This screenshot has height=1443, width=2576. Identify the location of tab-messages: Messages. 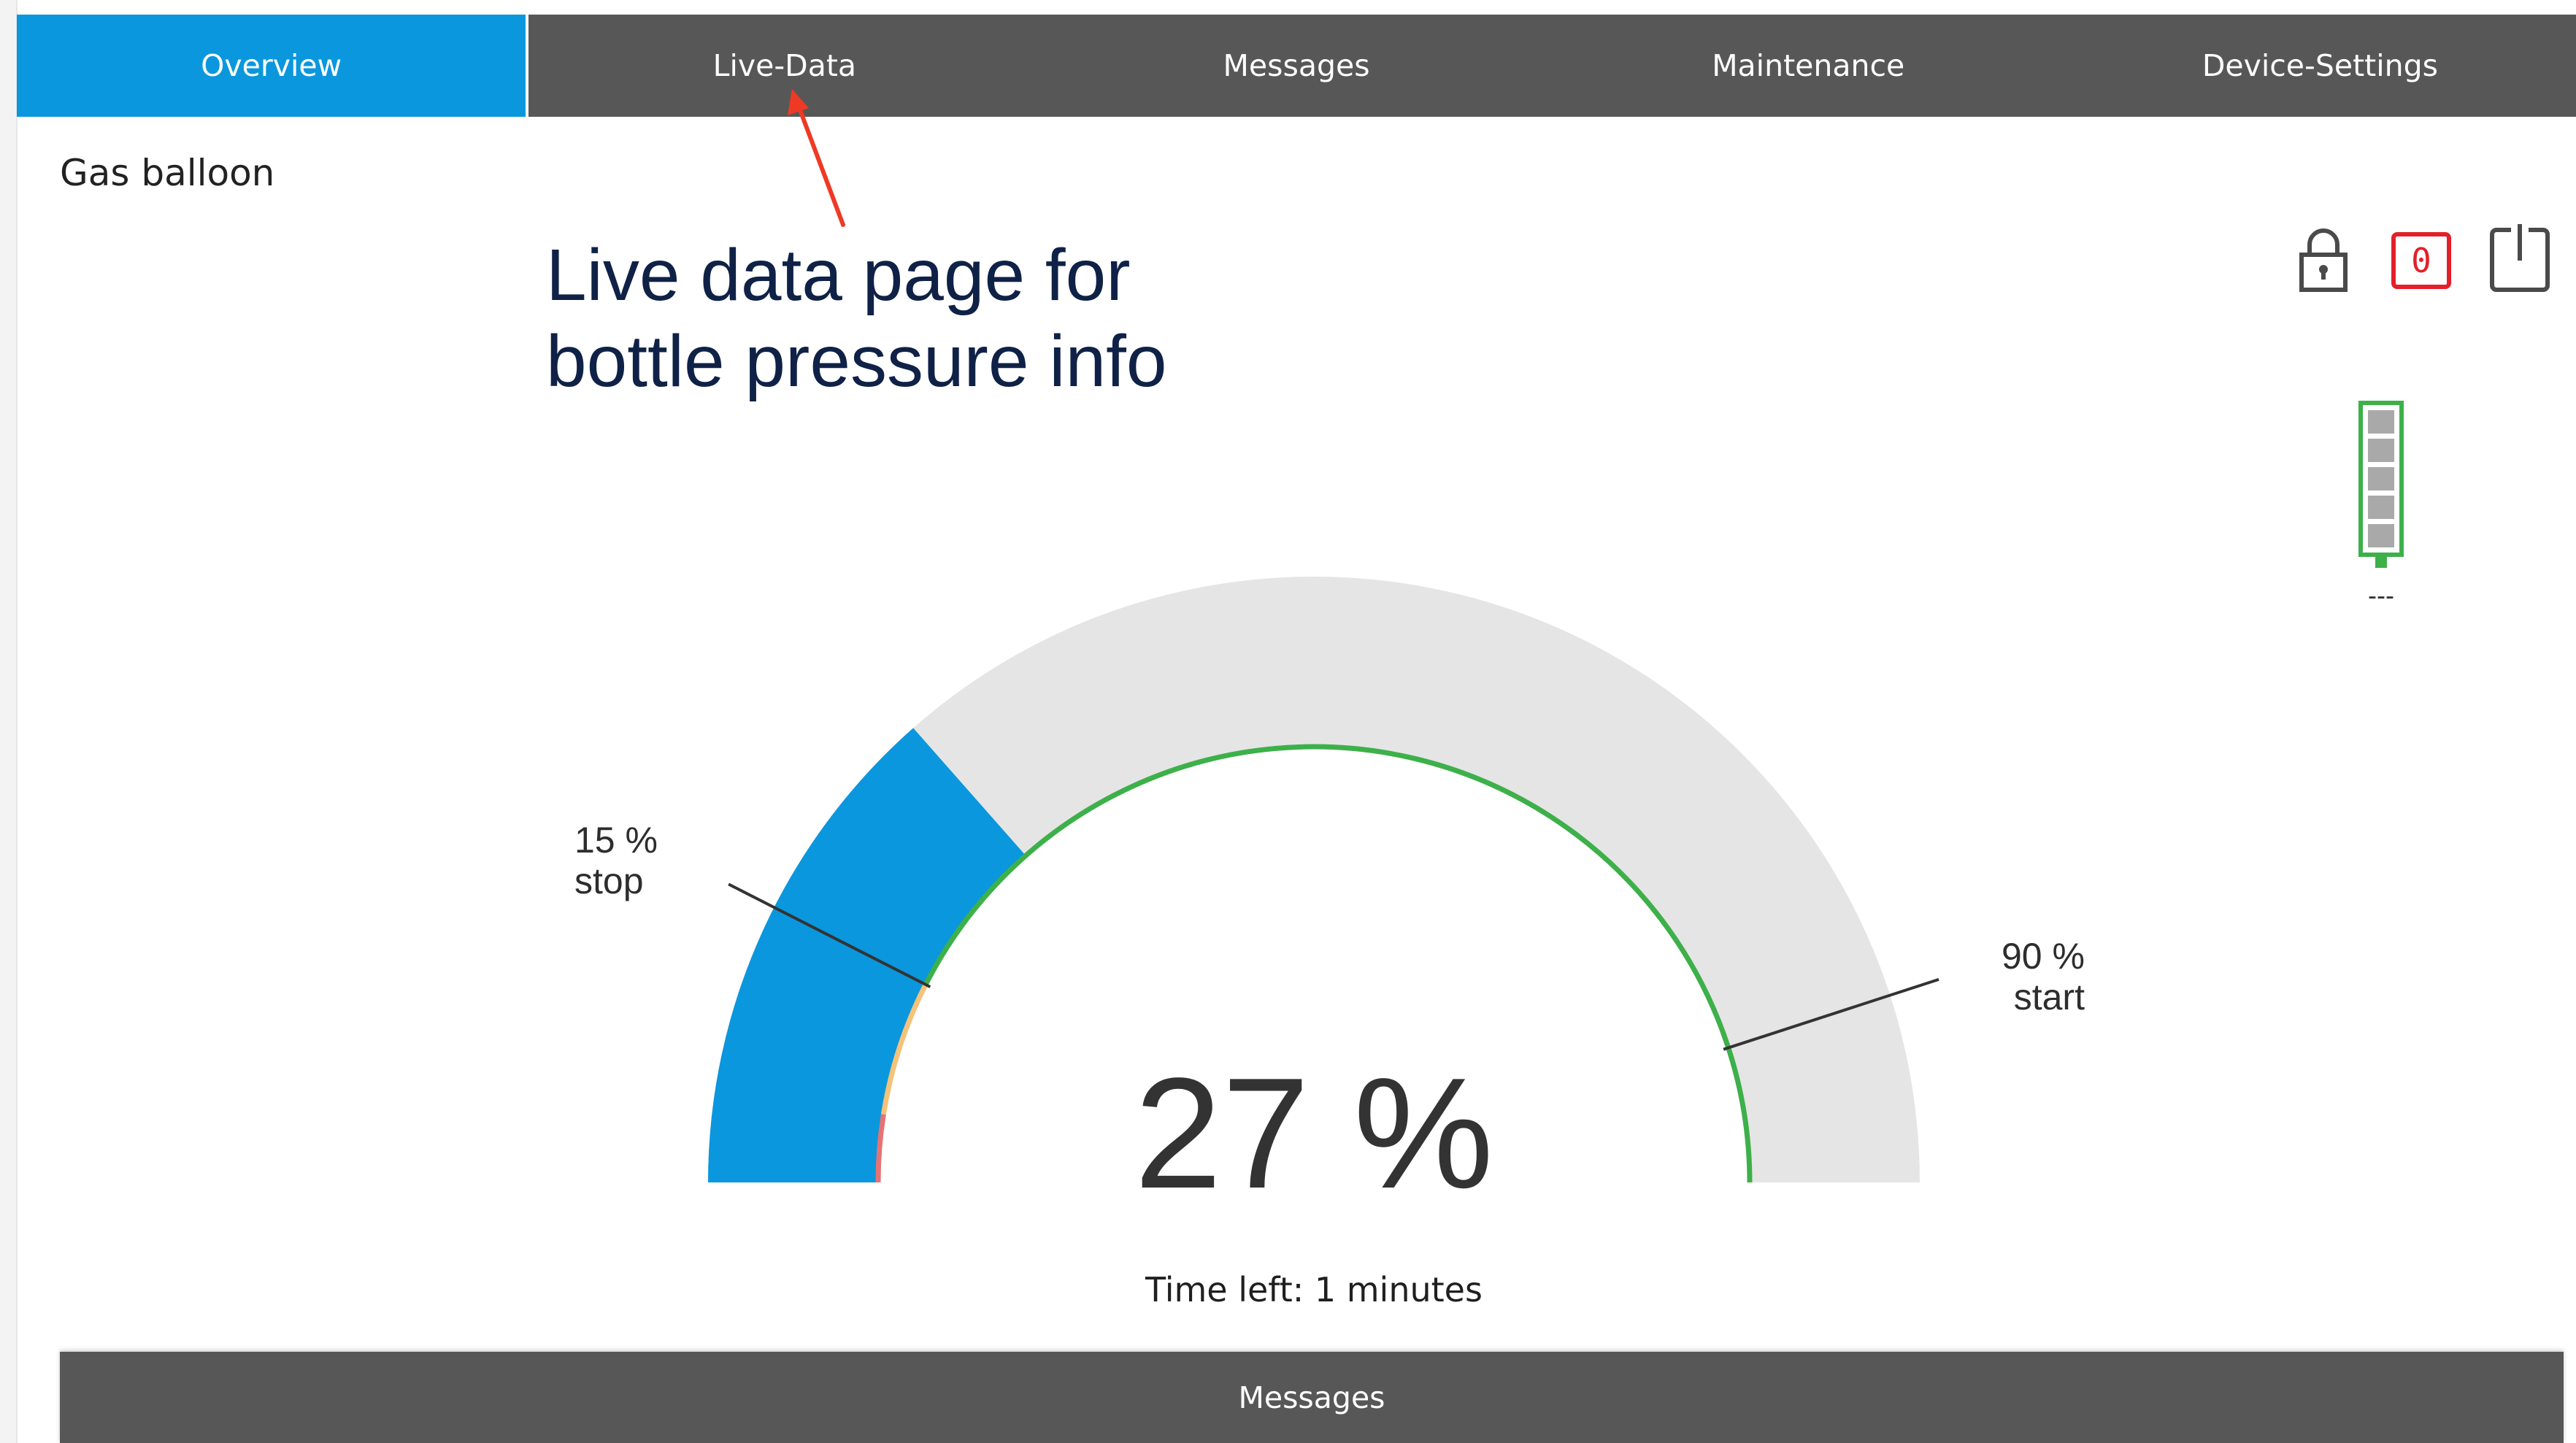
(1296, 66).